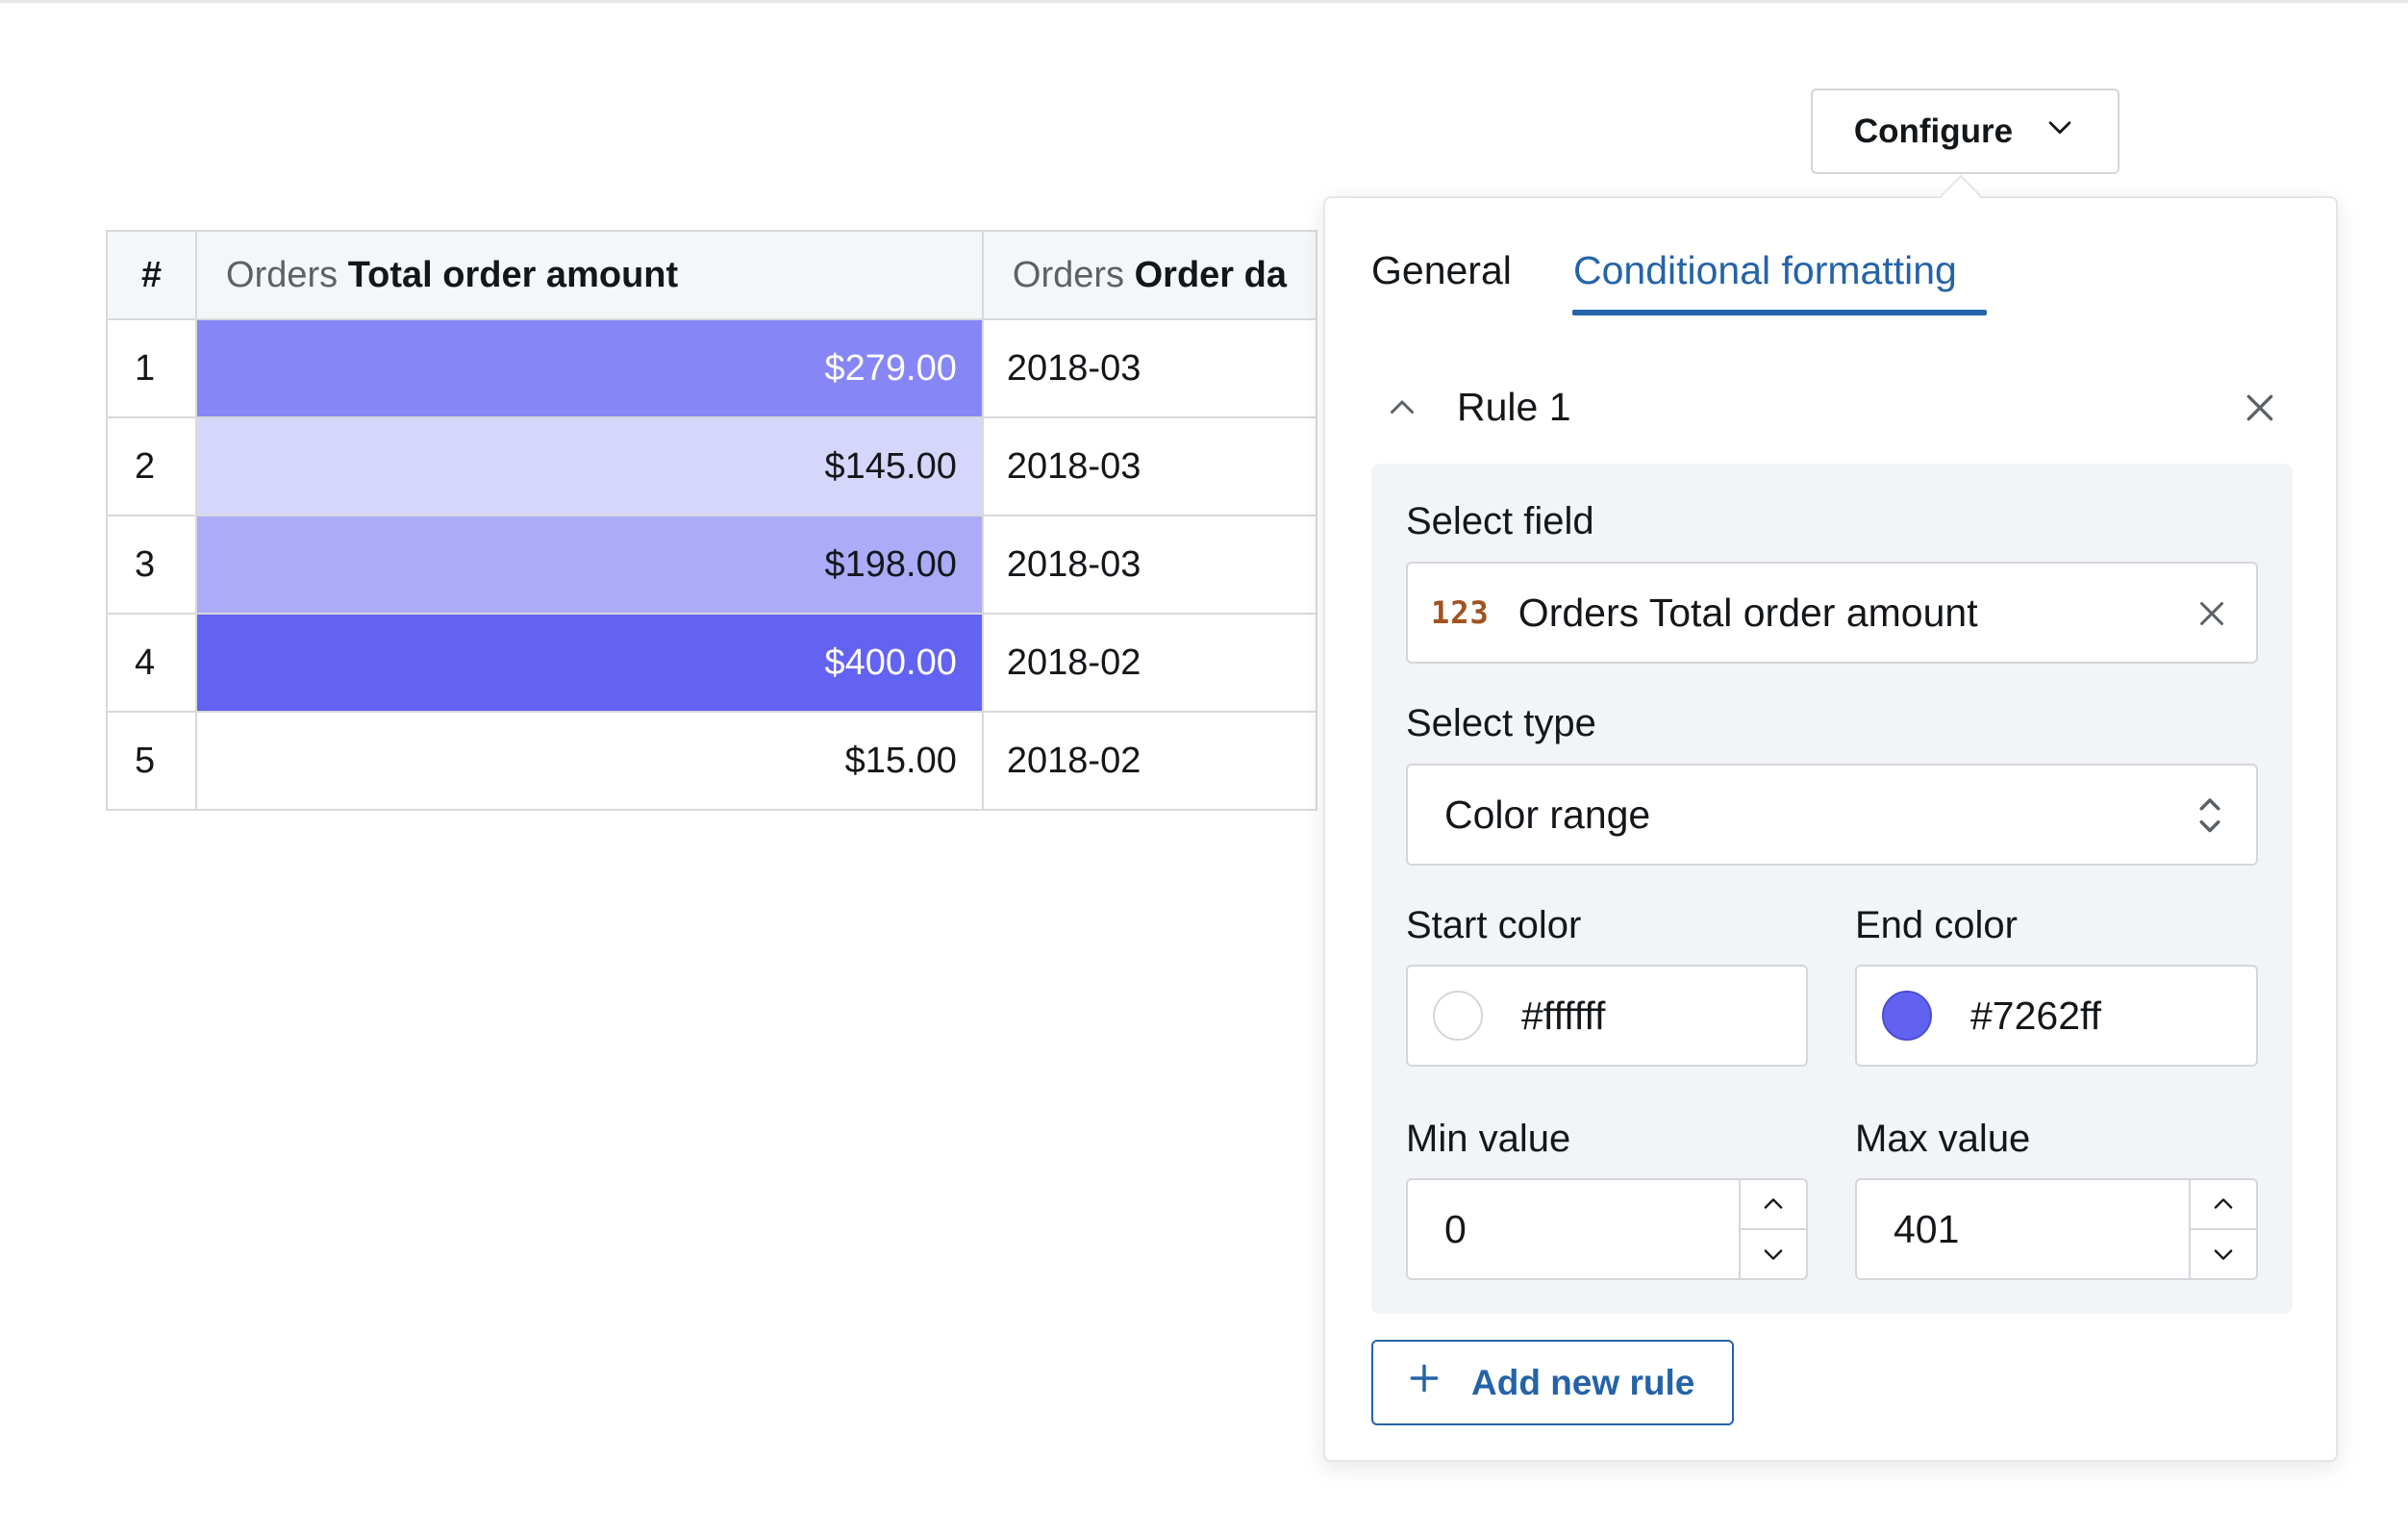  What do you see at coordinates (1907, 1016) in the screenshot?
I see `end-color-swatch` at bounding box center [1907, 1016].